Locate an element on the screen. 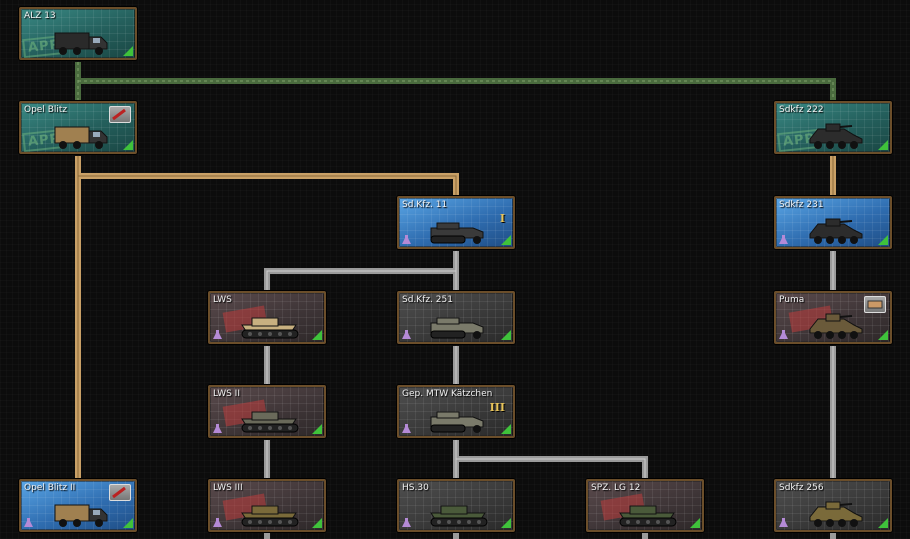 Image resolution: width=910 pixels, height=539 pixels. tech-node-lws2: LWS II is located at coordinates (267, 411).